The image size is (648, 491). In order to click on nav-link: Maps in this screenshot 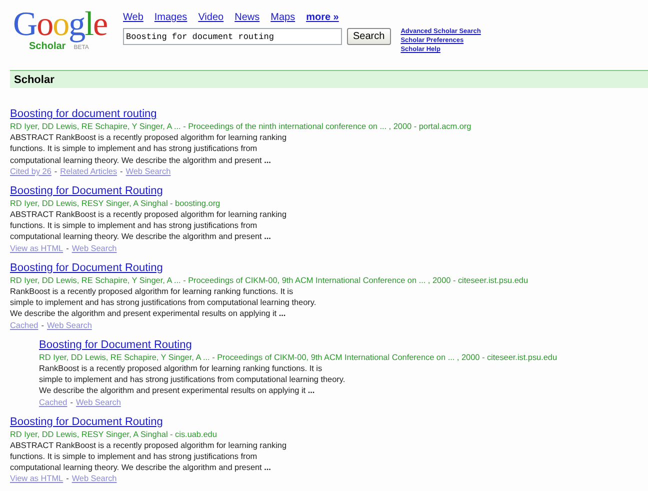, I will do `click(283, 17)`.